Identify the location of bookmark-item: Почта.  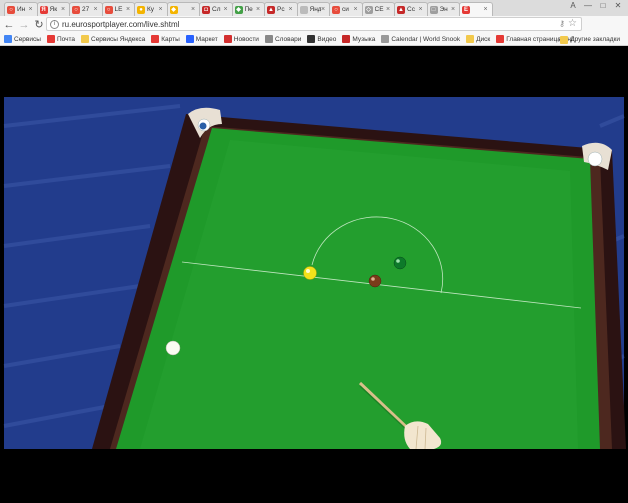
(60, 39).